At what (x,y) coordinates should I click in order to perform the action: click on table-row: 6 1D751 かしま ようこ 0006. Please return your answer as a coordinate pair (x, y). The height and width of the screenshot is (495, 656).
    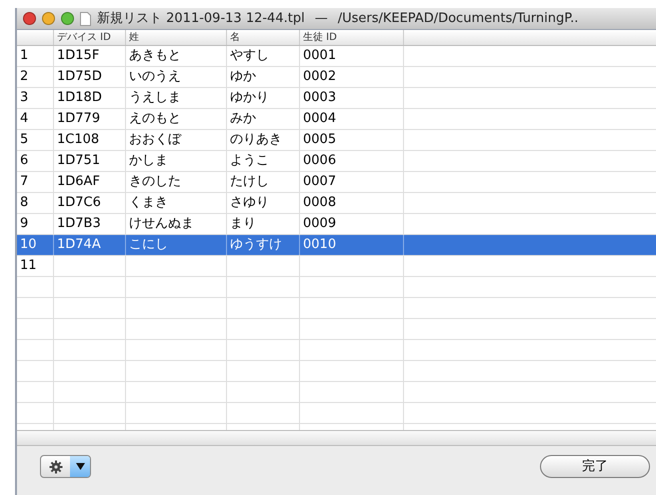
    Looking at the image, I should click on (336, 161).